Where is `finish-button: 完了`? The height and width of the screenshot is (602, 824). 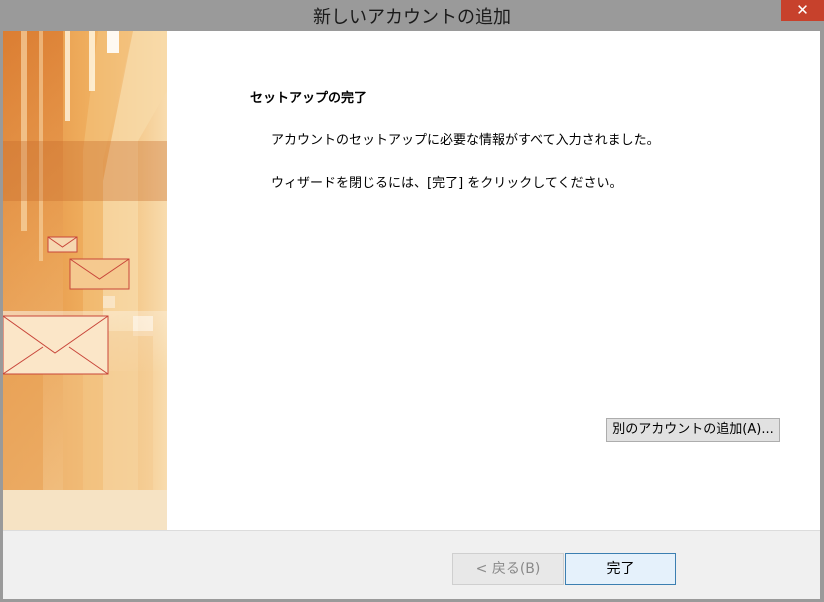 finish-button: 完了 is located at coordinates (620, 569).